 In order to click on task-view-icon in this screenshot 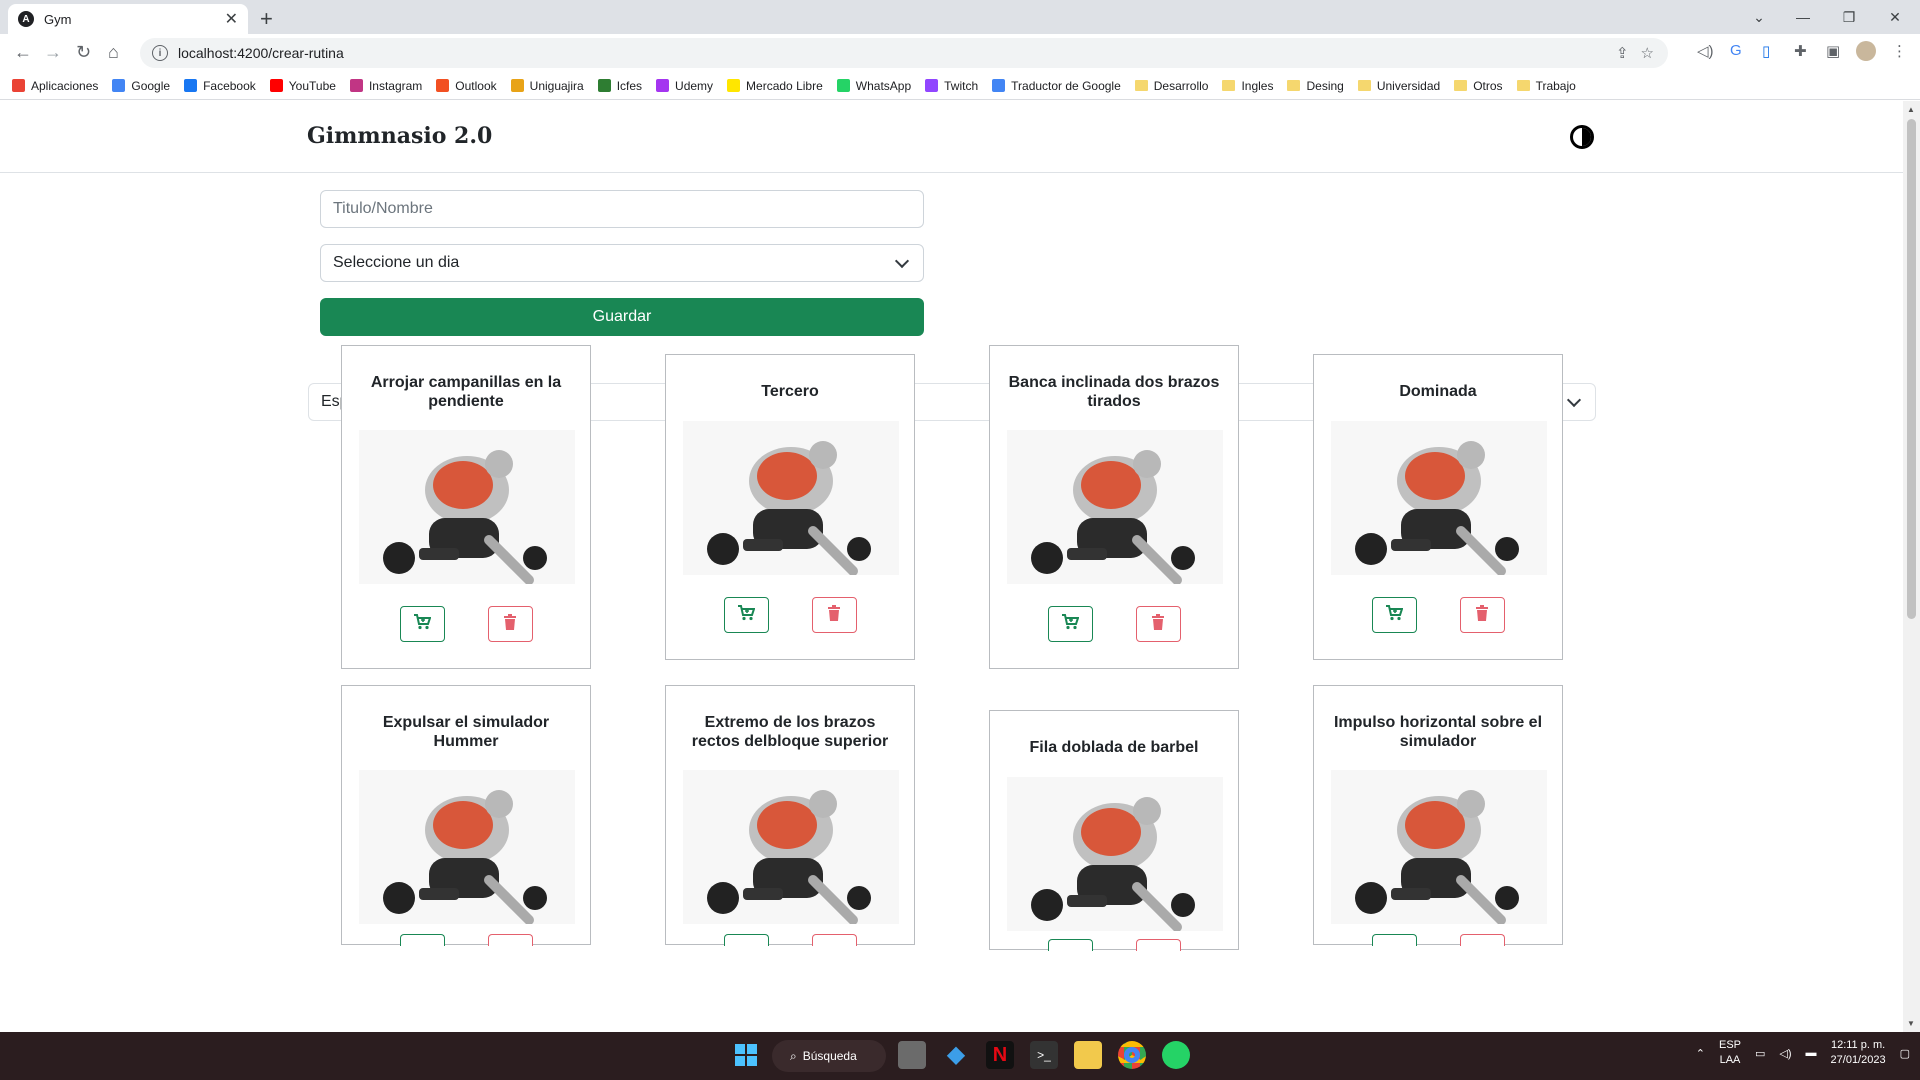, I will do `click(912, 1055)`.